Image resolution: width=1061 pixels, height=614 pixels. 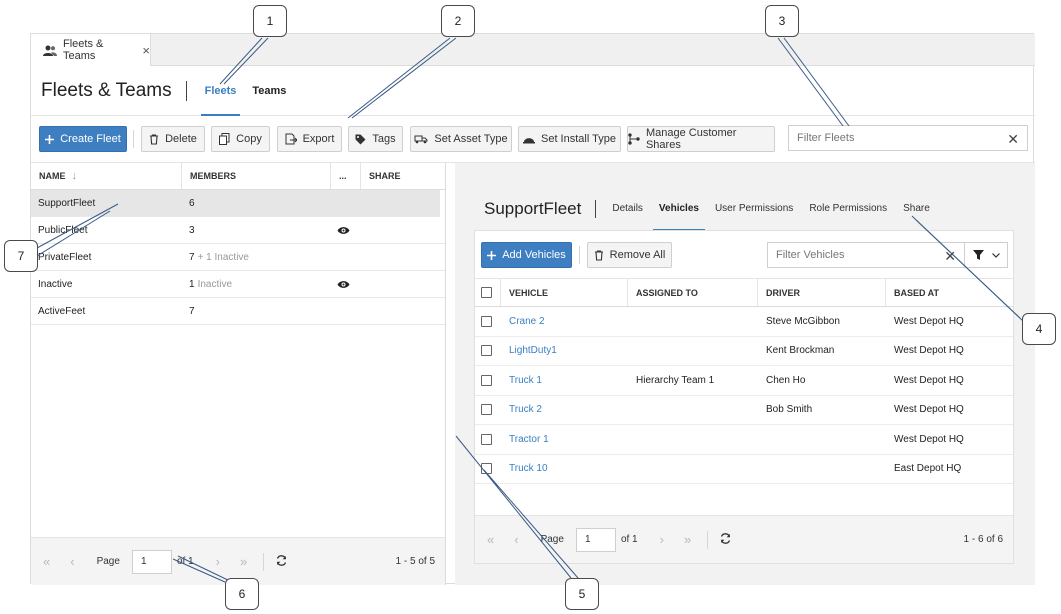 I want to click on create-fleet-button: Create Fleet, so click(x=83, y=139).